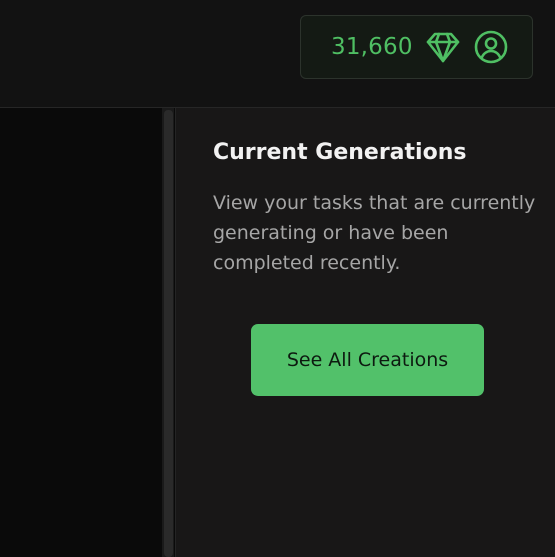 The height and width of the screenshot is (557, 555). I want to click on panel-title: Current Generations, so click(340, 152).